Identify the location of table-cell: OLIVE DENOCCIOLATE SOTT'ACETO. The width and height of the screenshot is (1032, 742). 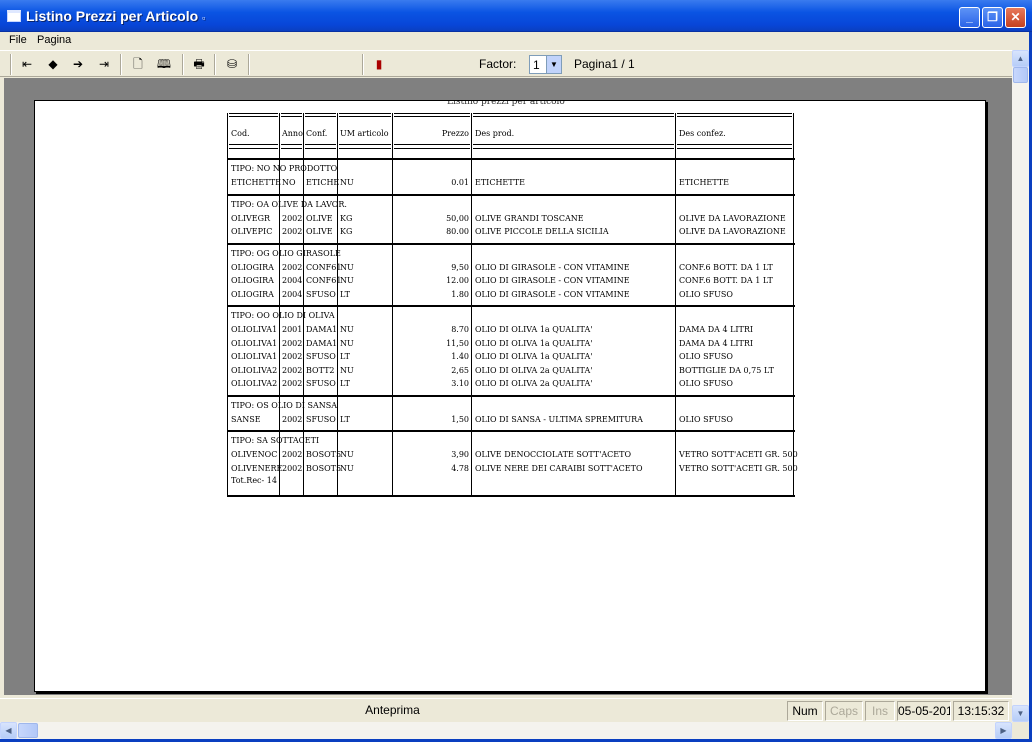
(553, 454).